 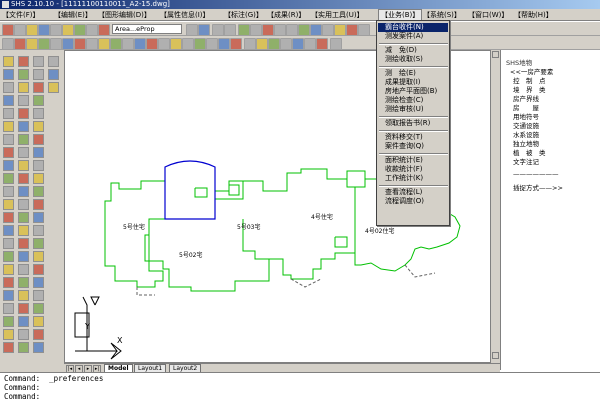 What do you see at coordinates (68, 44) in the screenshot?
I see `book-icon` at bounding box center [68, 44].